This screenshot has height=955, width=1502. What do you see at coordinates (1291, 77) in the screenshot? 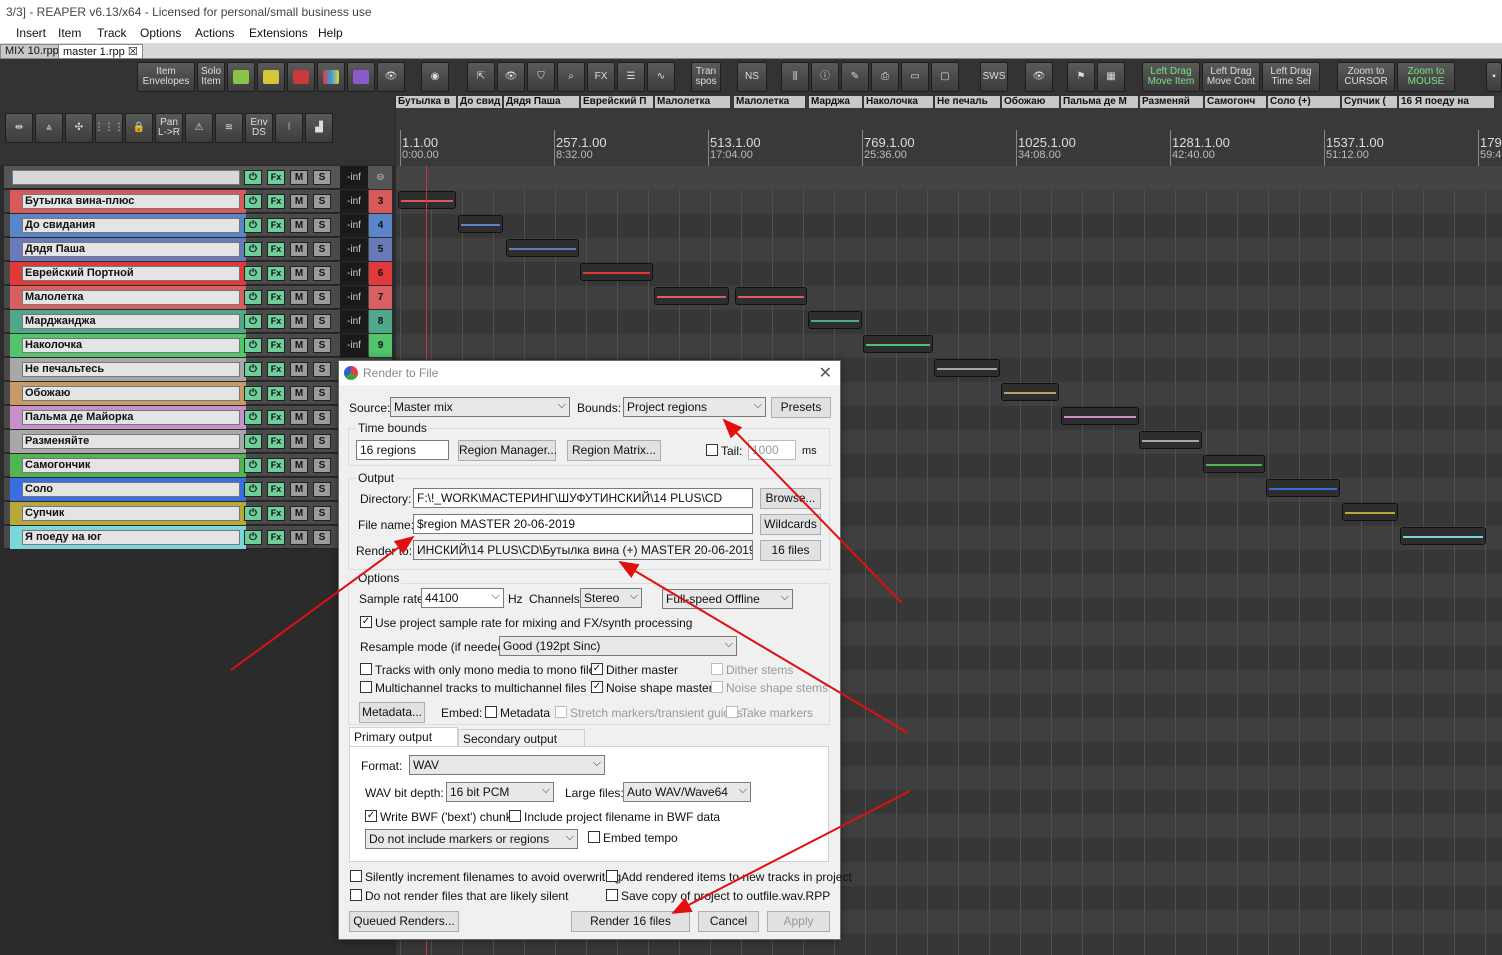
I see `left-drag-time-sel-button: Left Drag Time Sel` at bounding box center [1291, 77].